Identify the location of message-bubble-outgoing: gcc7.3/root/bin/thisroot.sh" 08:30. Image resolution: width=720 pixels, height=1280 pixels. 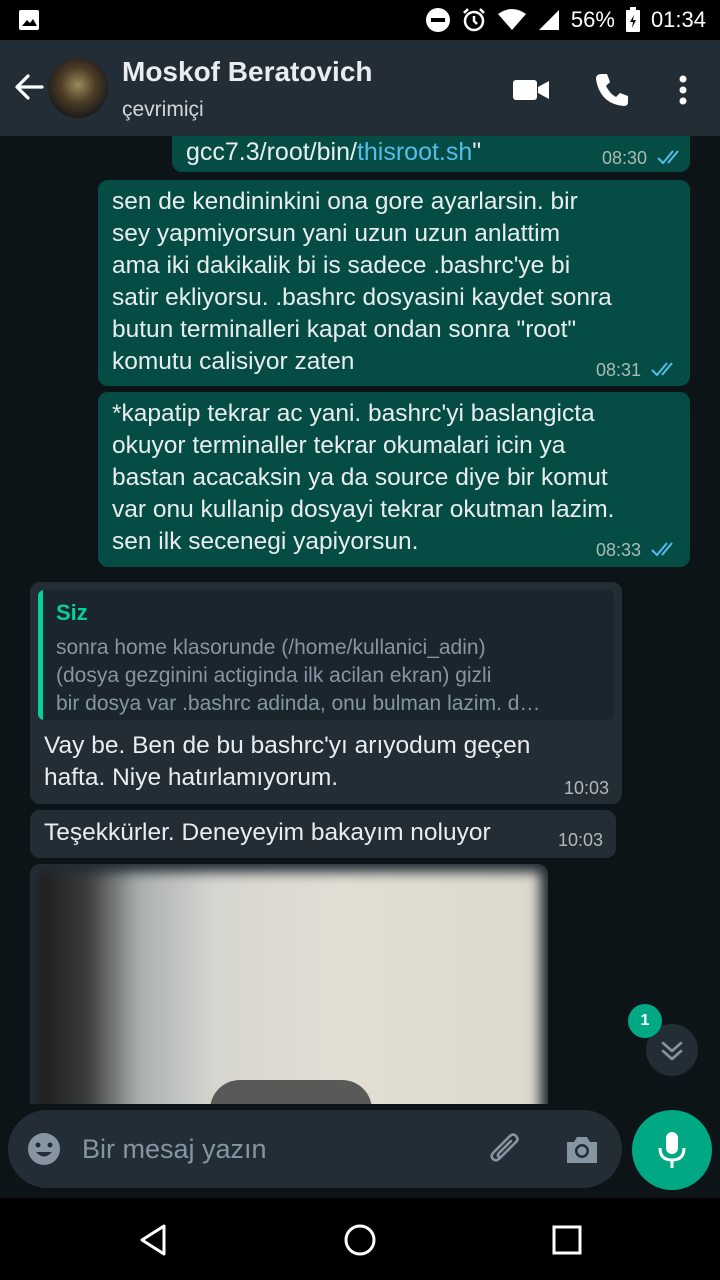
(431, 154).